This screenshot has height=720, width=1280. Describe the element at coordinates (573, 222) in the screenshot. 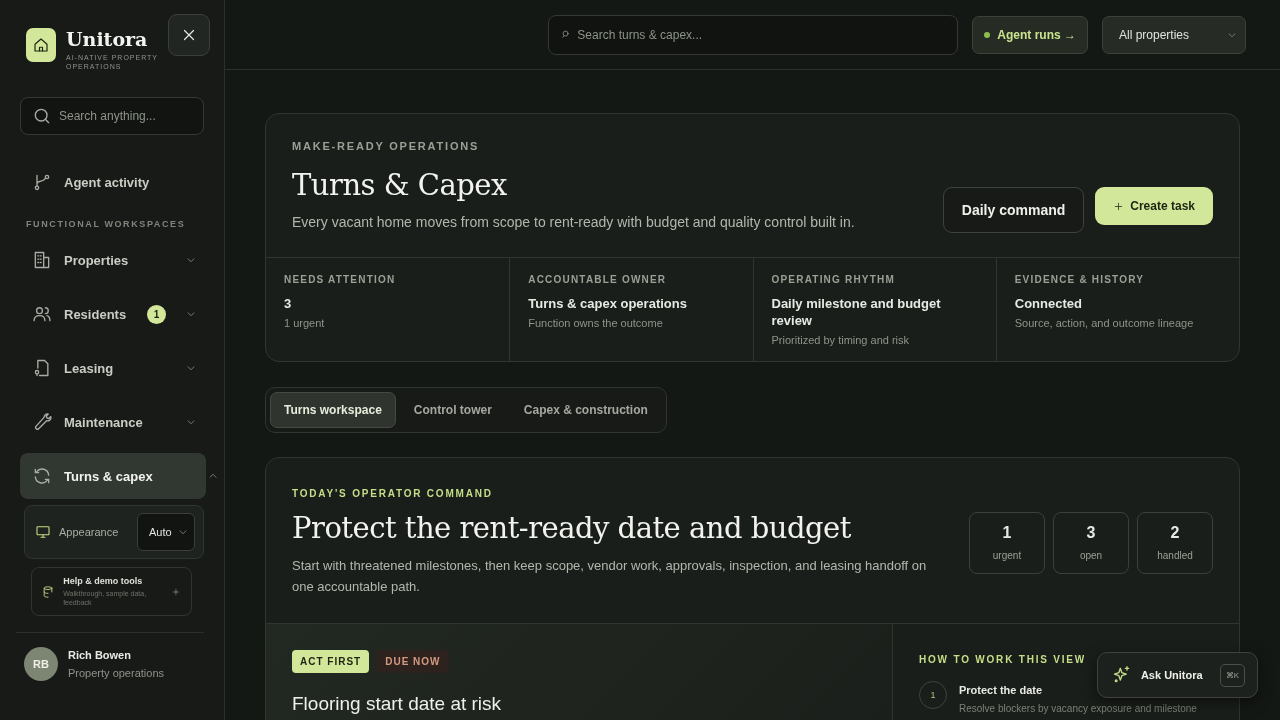

I see `page-description: Every vacant home moves from scope to rent-ready with budget and quality control built in.` at that location.